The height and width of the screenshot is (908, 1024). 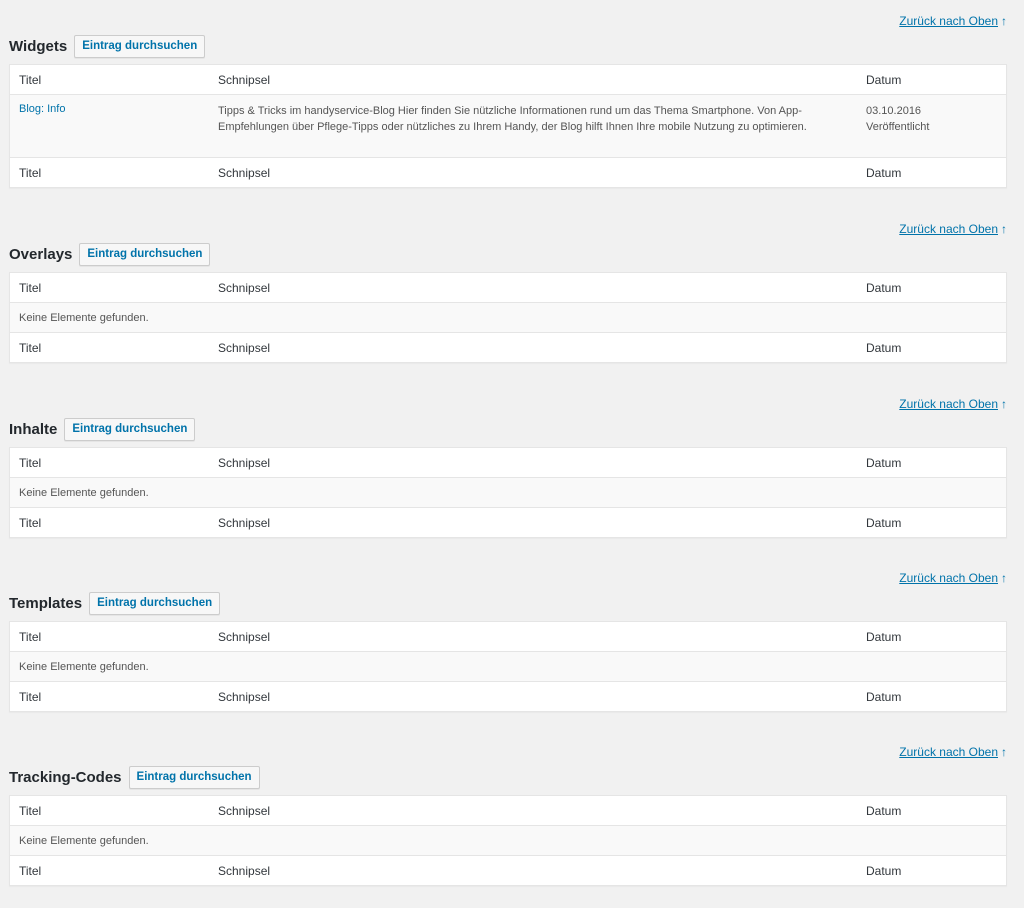 I want to click on entry-date: 03.10.2016, so click(x=894, y=111).